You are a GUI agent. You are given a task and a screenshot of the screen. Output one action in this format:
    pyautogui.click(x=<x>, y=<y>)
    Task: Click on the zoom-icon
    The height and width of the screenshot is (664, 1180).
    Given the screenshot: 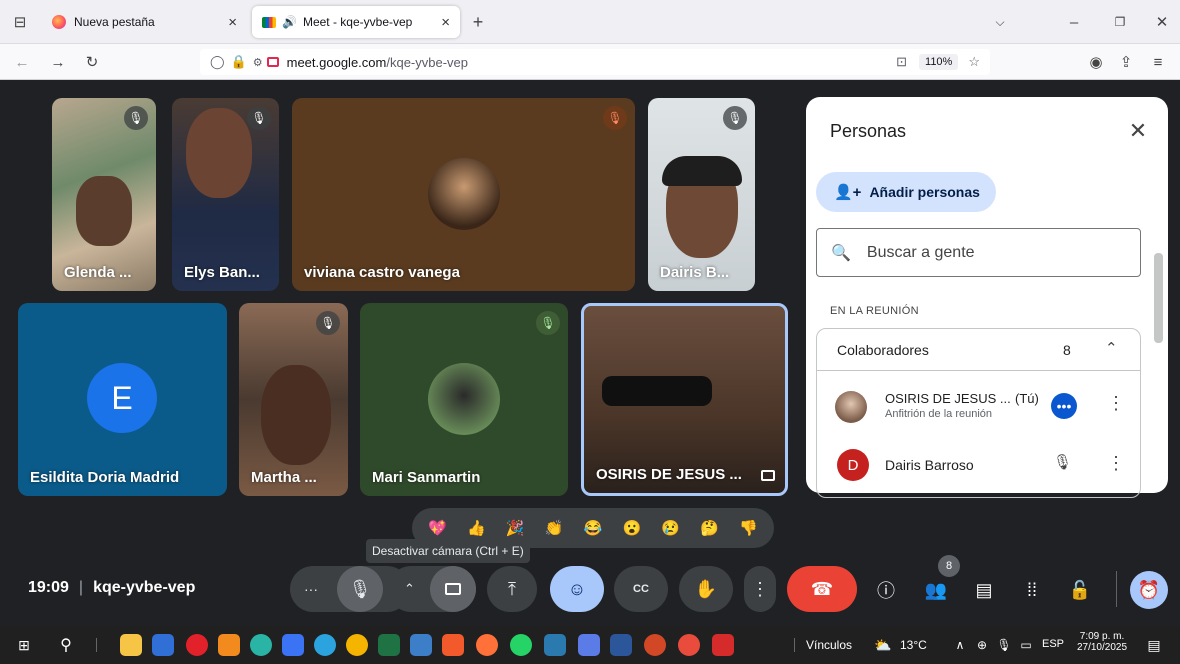 What is the action you would take?
    pyautogui.click(x=293, y=645)
    